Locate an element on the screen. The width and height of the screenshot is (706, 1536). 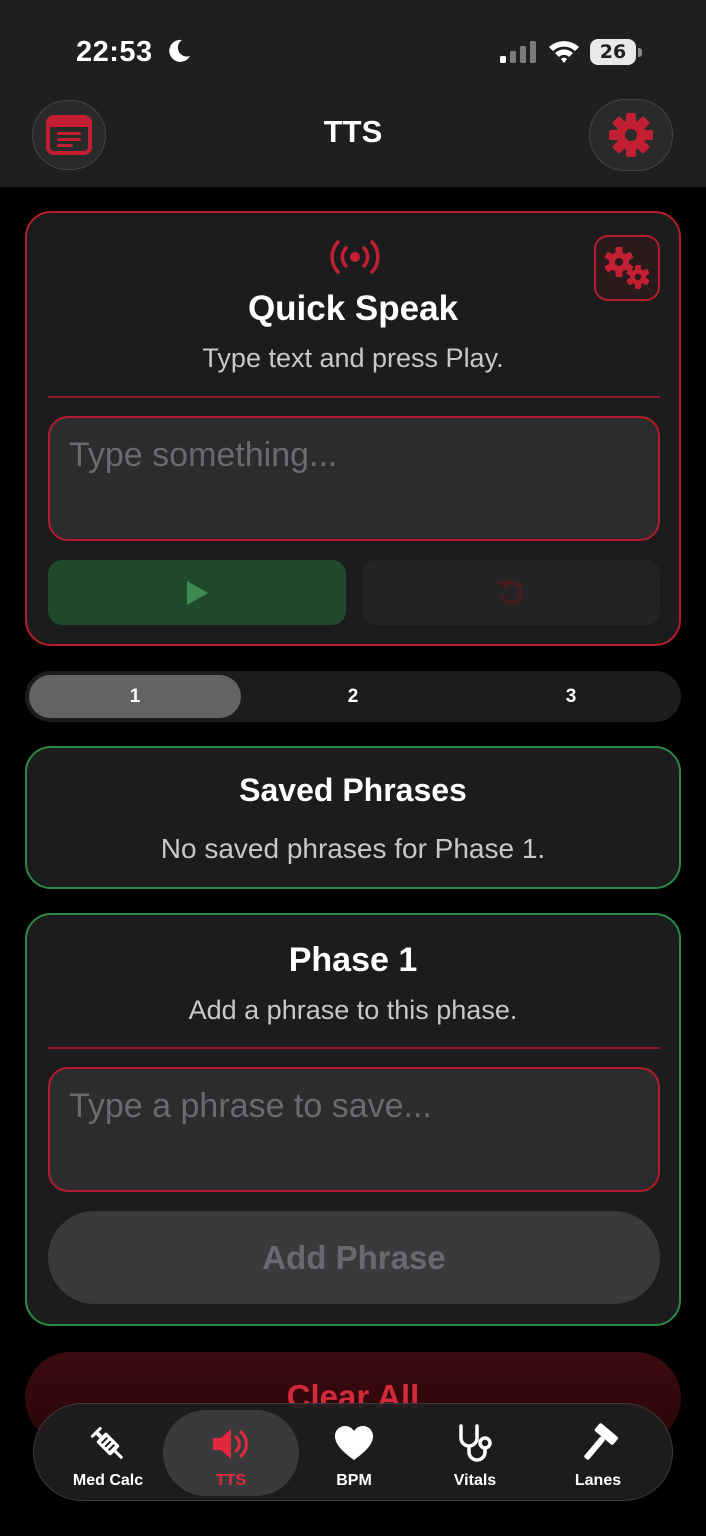
quick-speak-title: Quick Speak is located at coordinates (353, 308).